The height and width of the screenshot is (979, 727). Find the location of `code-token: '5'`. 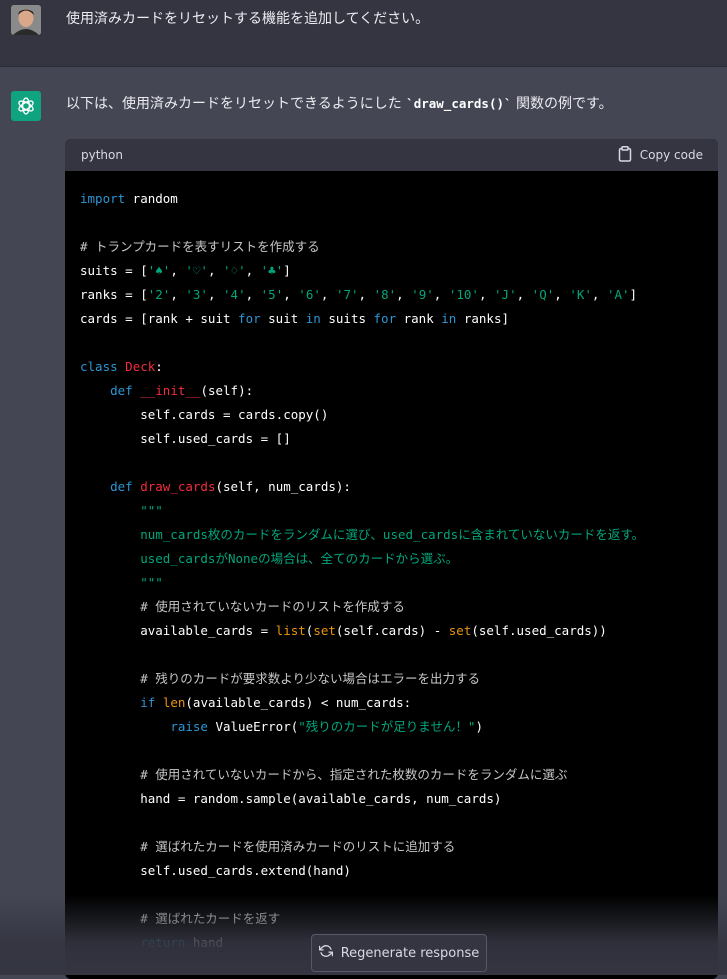

code-token: '5' is located at coordinates (272, 294).